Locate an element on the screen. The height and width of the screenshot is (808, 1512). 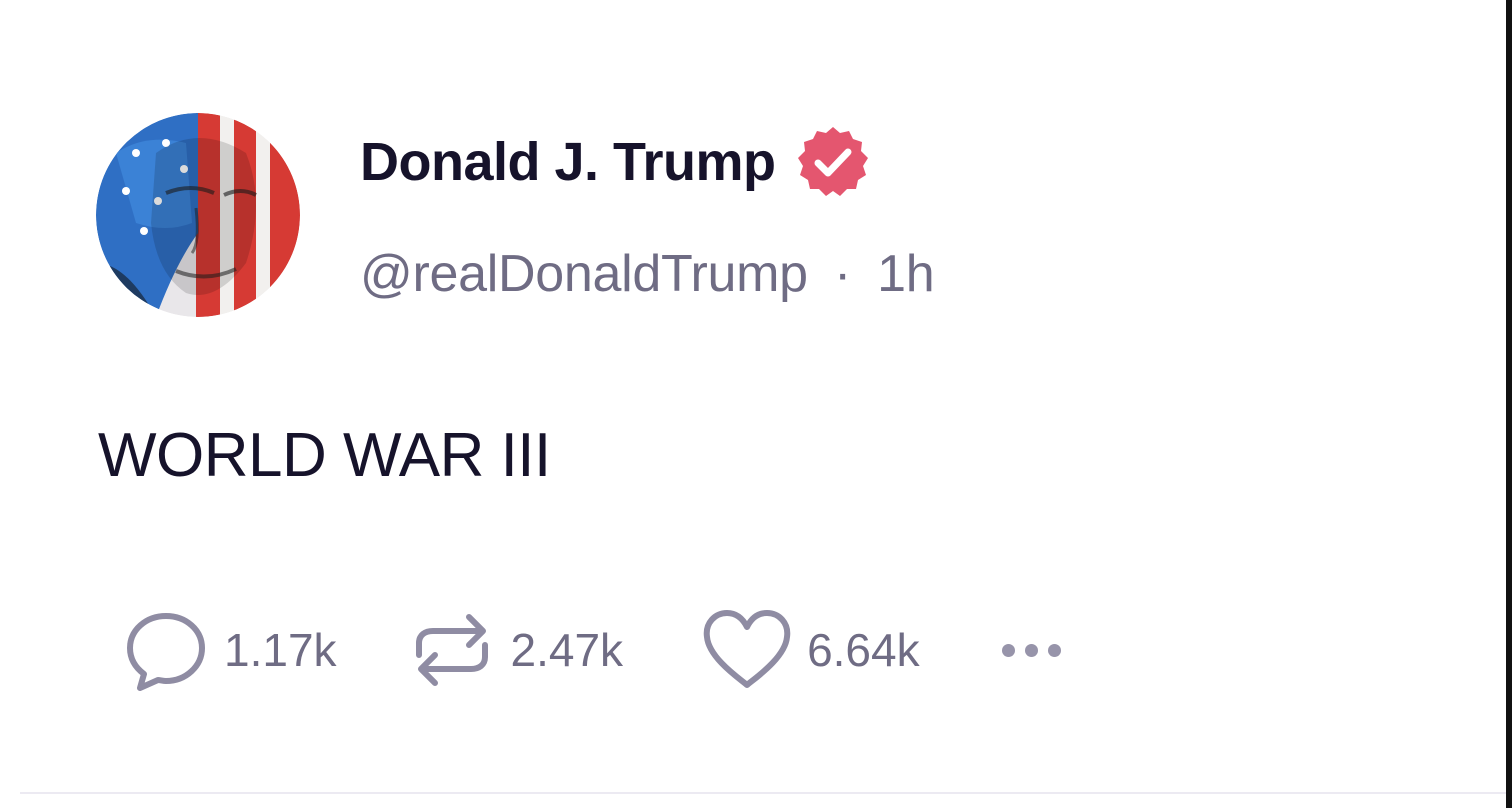
repost-count: 2.47k is located at coordinates (567, 650).